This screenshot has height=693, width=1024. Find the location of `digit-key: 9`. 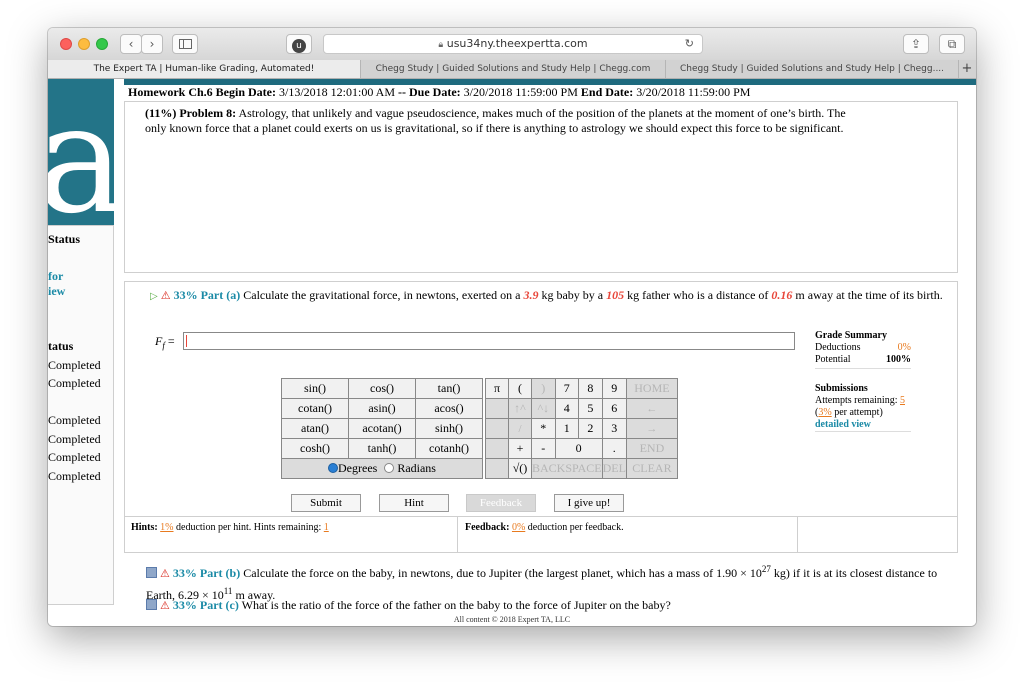

digit-key: 9 is located at coordinates (614, 388).